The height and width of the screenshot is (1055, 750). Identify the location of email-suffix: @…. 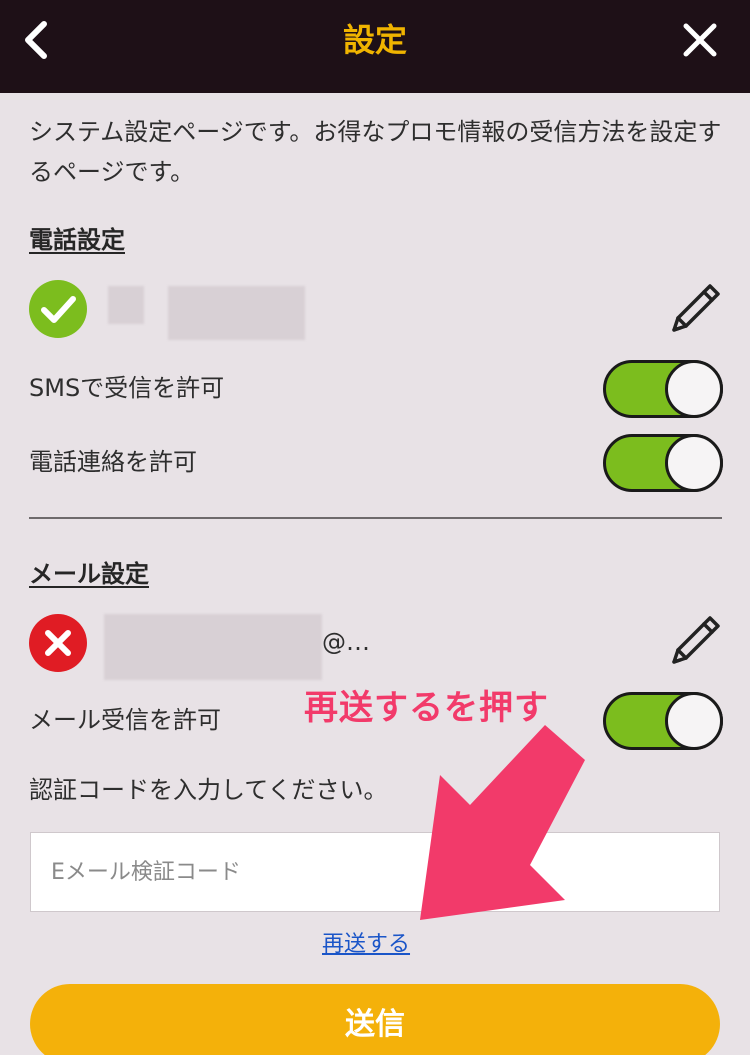
(346, 642).